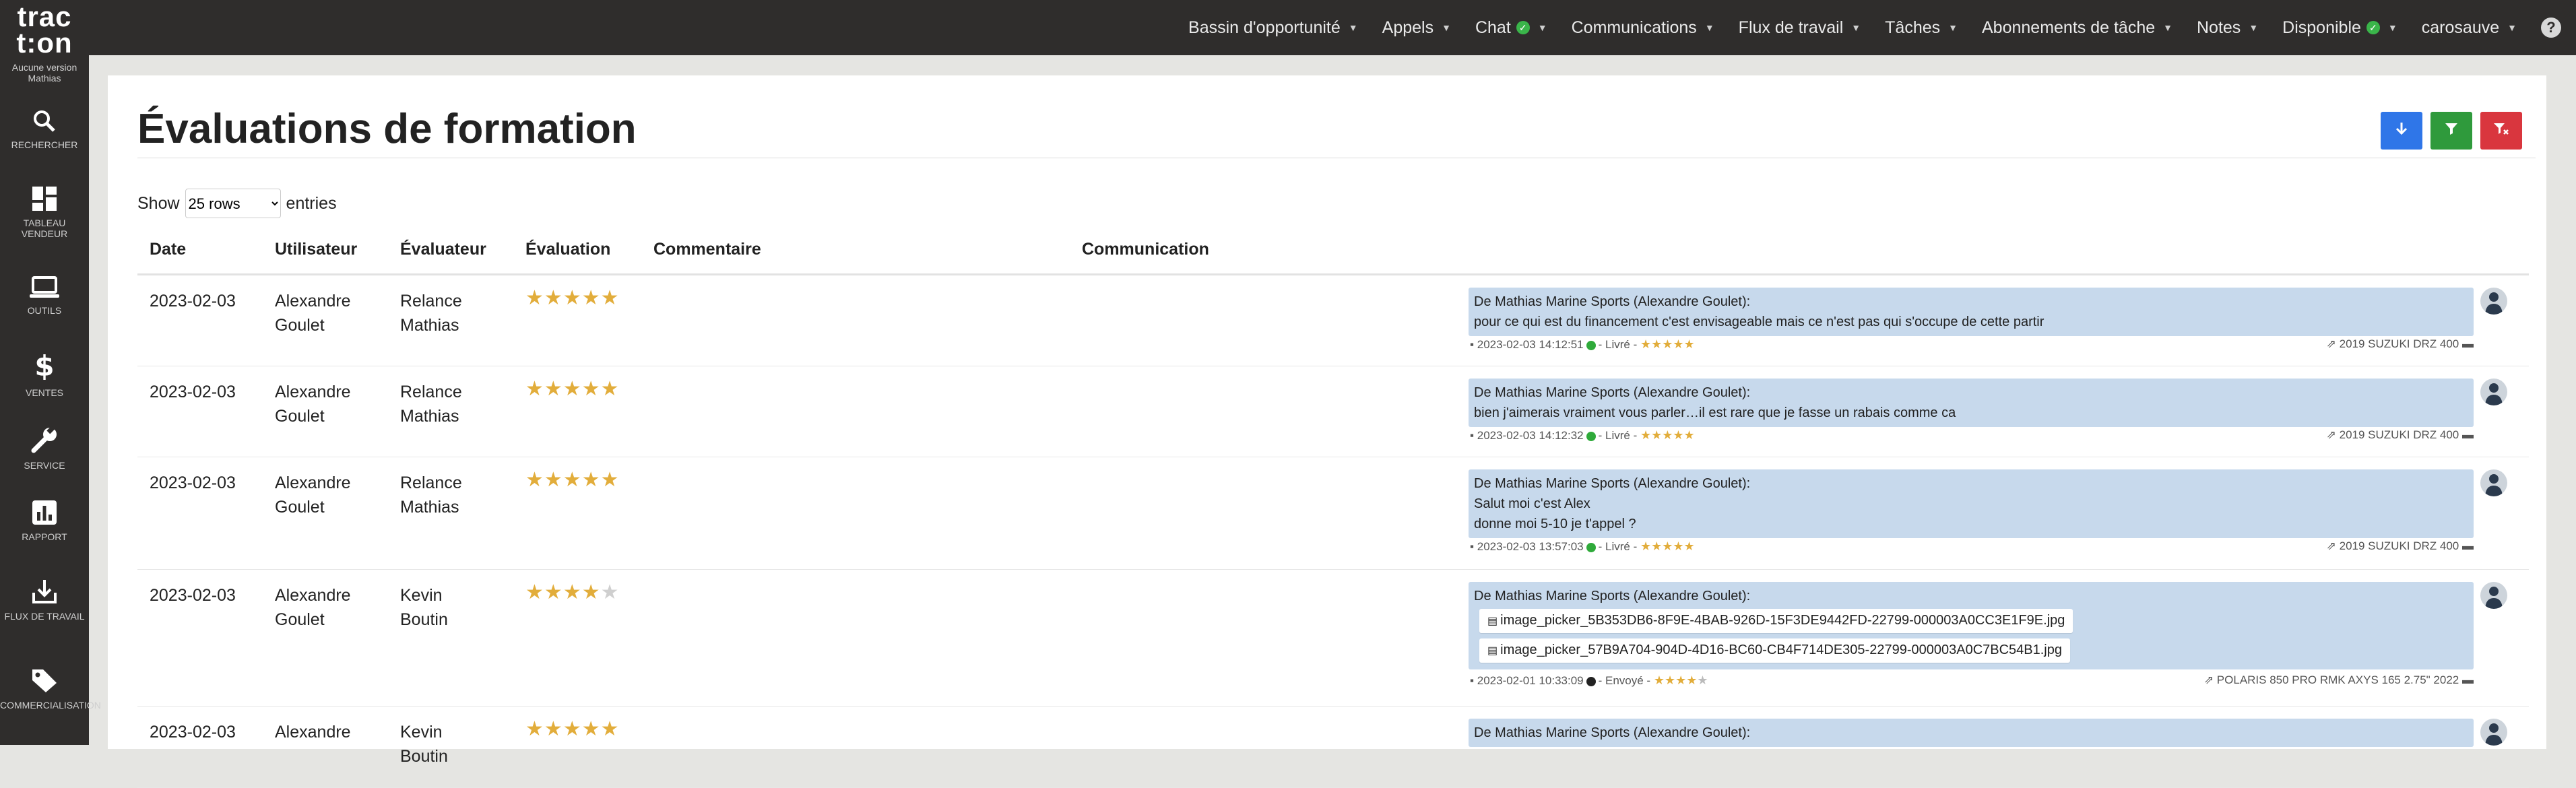 The height and width of the screenshot is (788, 2576). I want to click on arrow-down-icon, so click(2402, 131).